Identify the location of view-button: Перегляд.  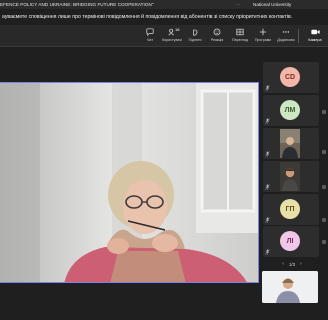
(240, 36).